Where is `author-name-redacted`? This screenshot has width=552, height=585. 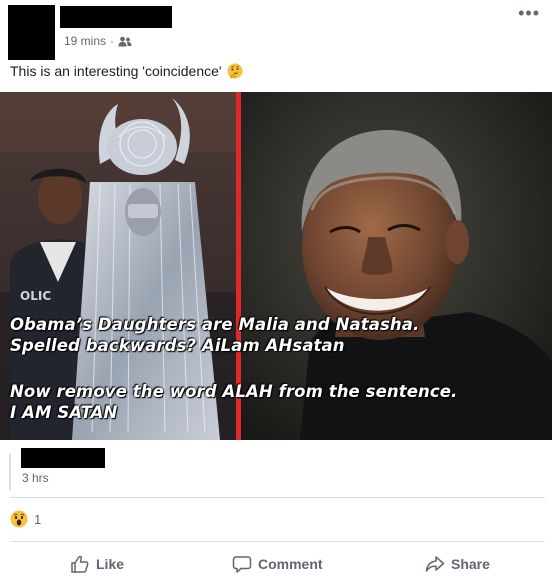 author-name-redacted is located at coordinates (116, 17).